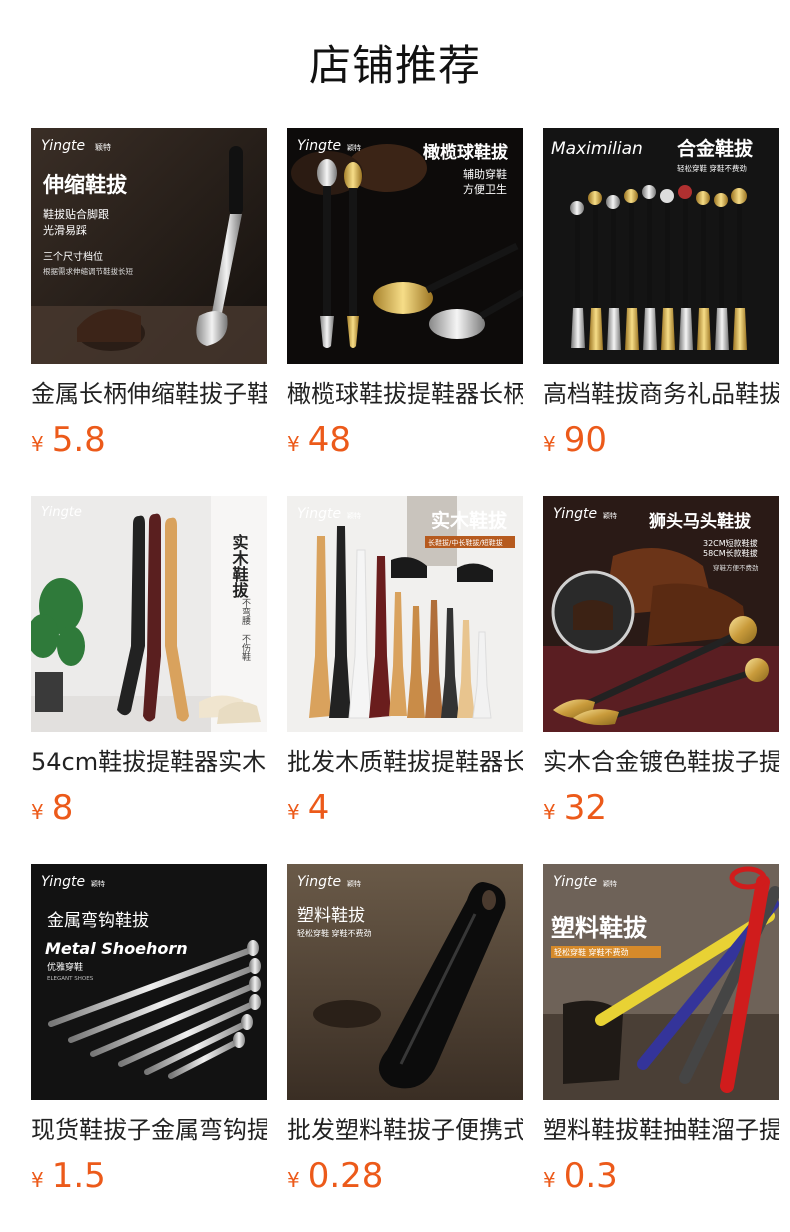 Image resolution: width=790 pixels, height=1232 pixels. Describe the element at coordinates (149, 394) in the screenshot. I see `product-name: 金属长柄伸缩鞋拔子鞋` at that location.